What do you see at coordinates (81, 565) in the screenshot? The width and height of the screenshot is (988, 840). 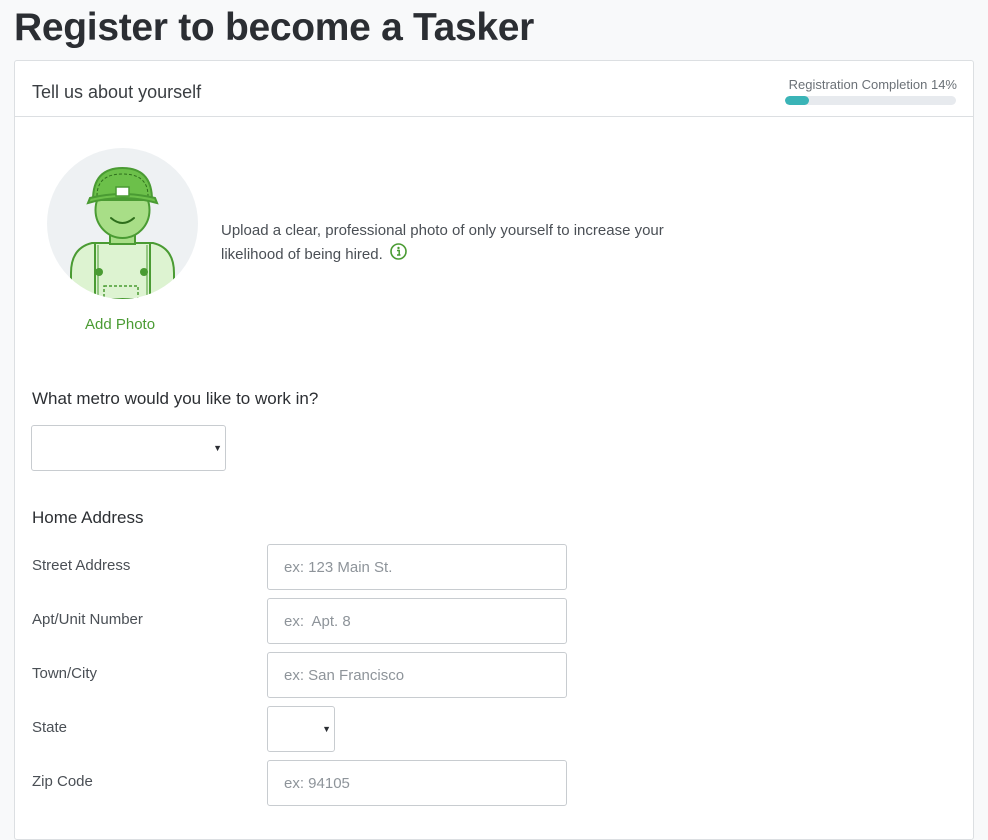 I see `street-address-label: Street Address` at bounding box center [81, 565].